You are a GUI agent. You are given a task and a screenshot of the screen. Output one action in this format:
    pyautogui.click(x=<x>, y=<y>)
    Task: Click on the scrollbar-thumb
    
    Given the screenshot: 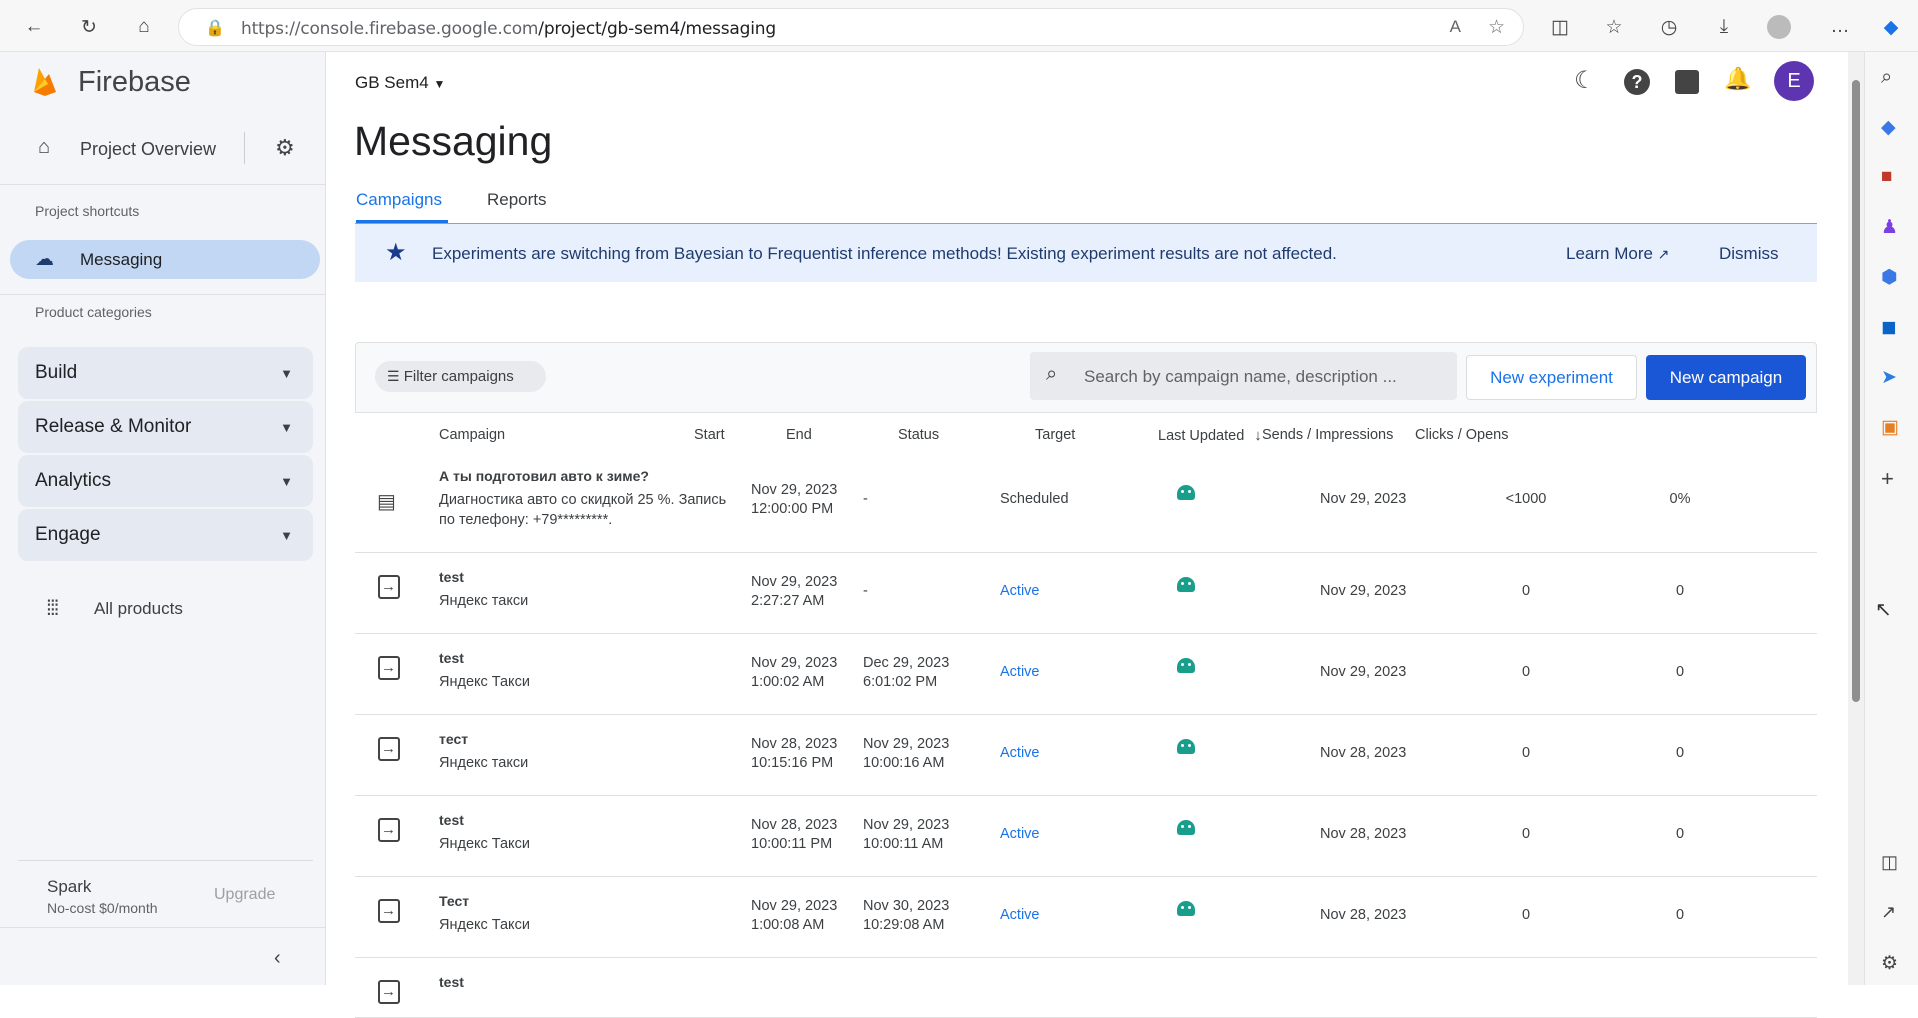 What is the action you would take?
    pyautogui.click(x=1856, y=391)
    